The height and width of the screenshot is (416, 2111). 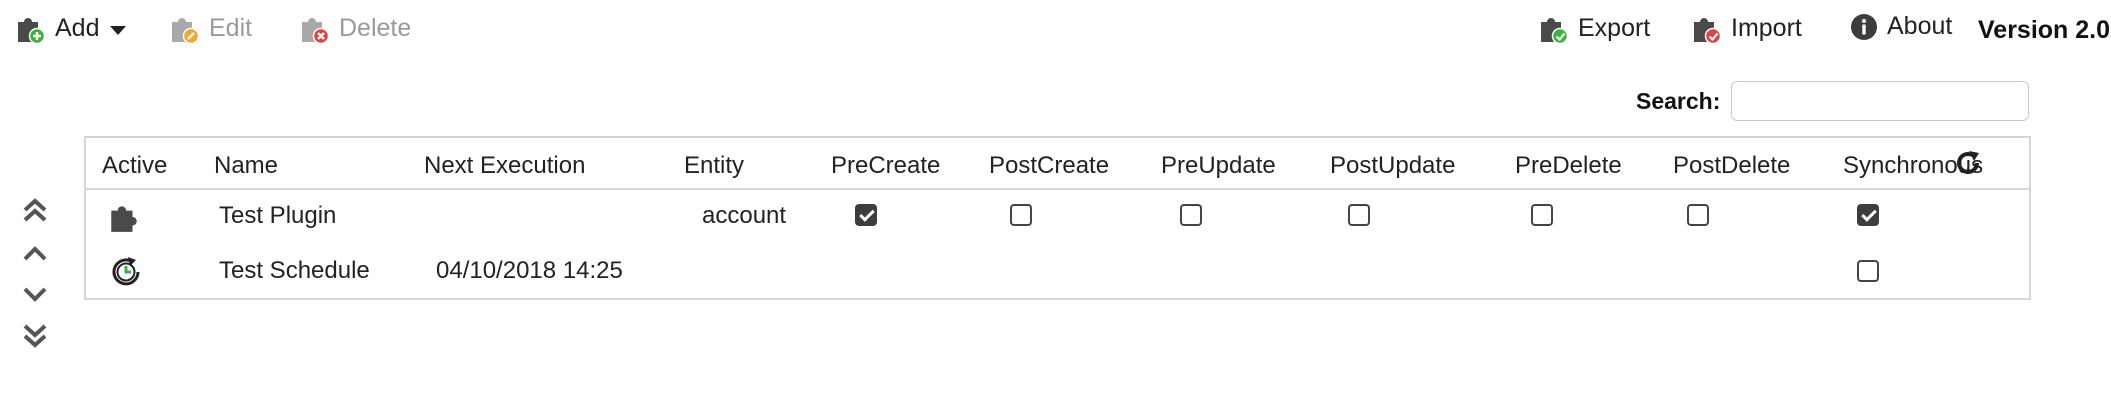 What do you see at coordinates (1553, 28) in the screenshot?
I see `puzzle-export-icon` at bounding box center [1553, 28].